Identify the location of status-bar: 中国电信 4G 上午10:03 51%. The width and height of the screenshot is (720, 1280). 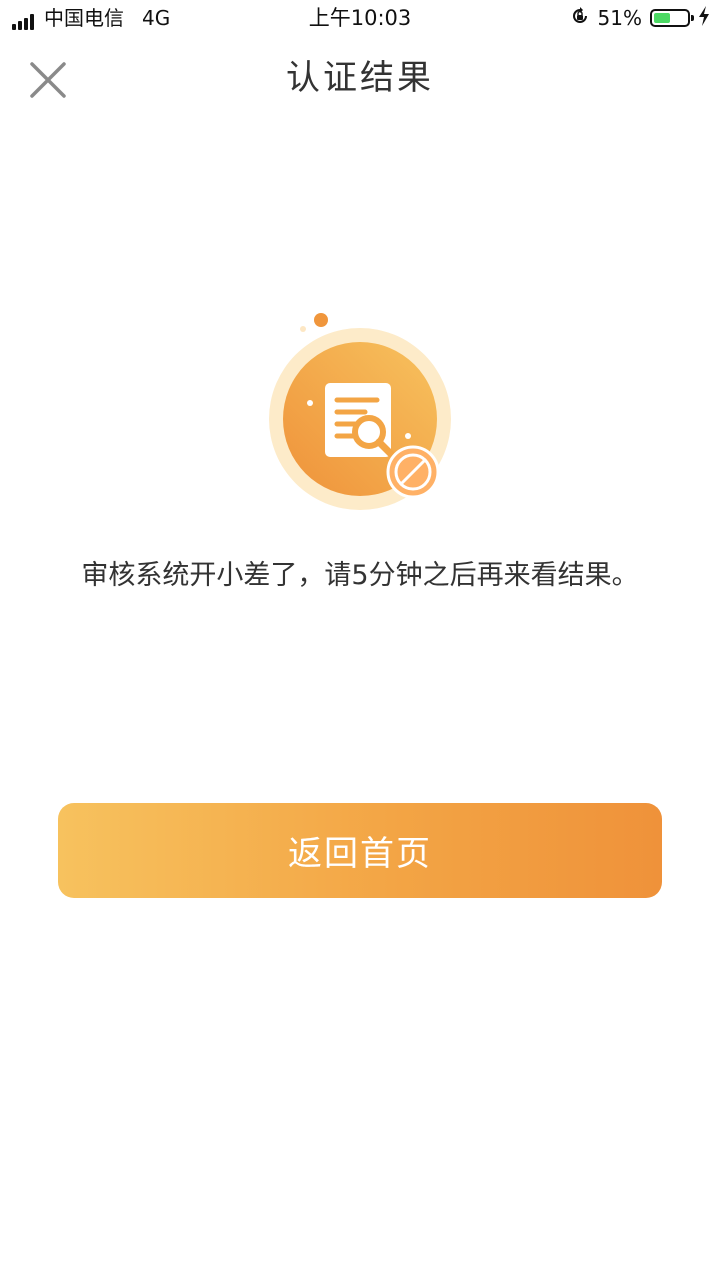
(360, 18).